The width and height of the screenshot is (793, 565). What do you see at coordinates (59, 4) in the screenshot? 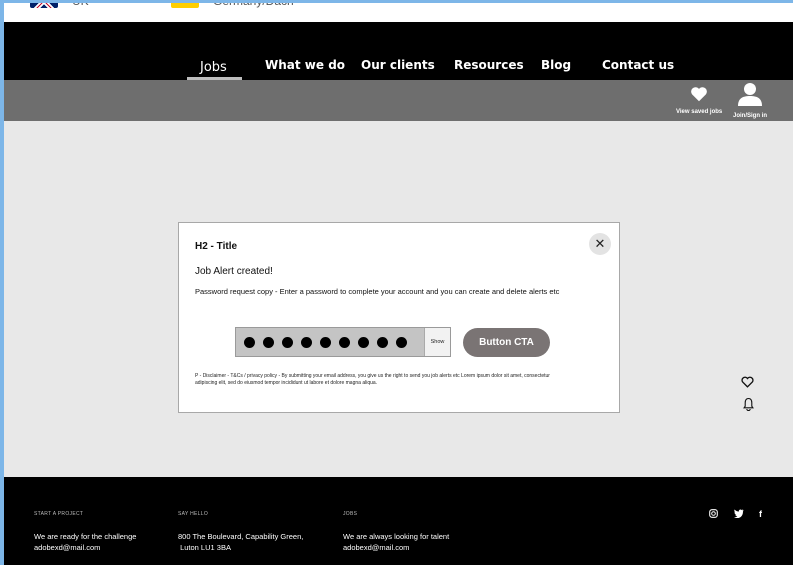
I see `language-uk: UK` at bounding box center [59, 4].